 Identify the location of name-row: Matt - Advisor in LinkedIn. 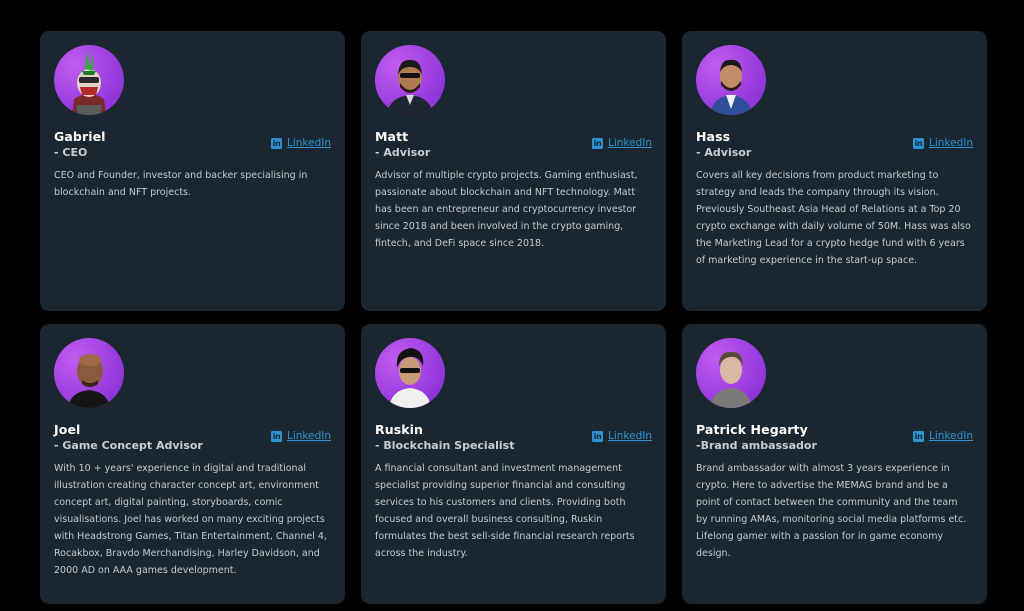
(513, 145).